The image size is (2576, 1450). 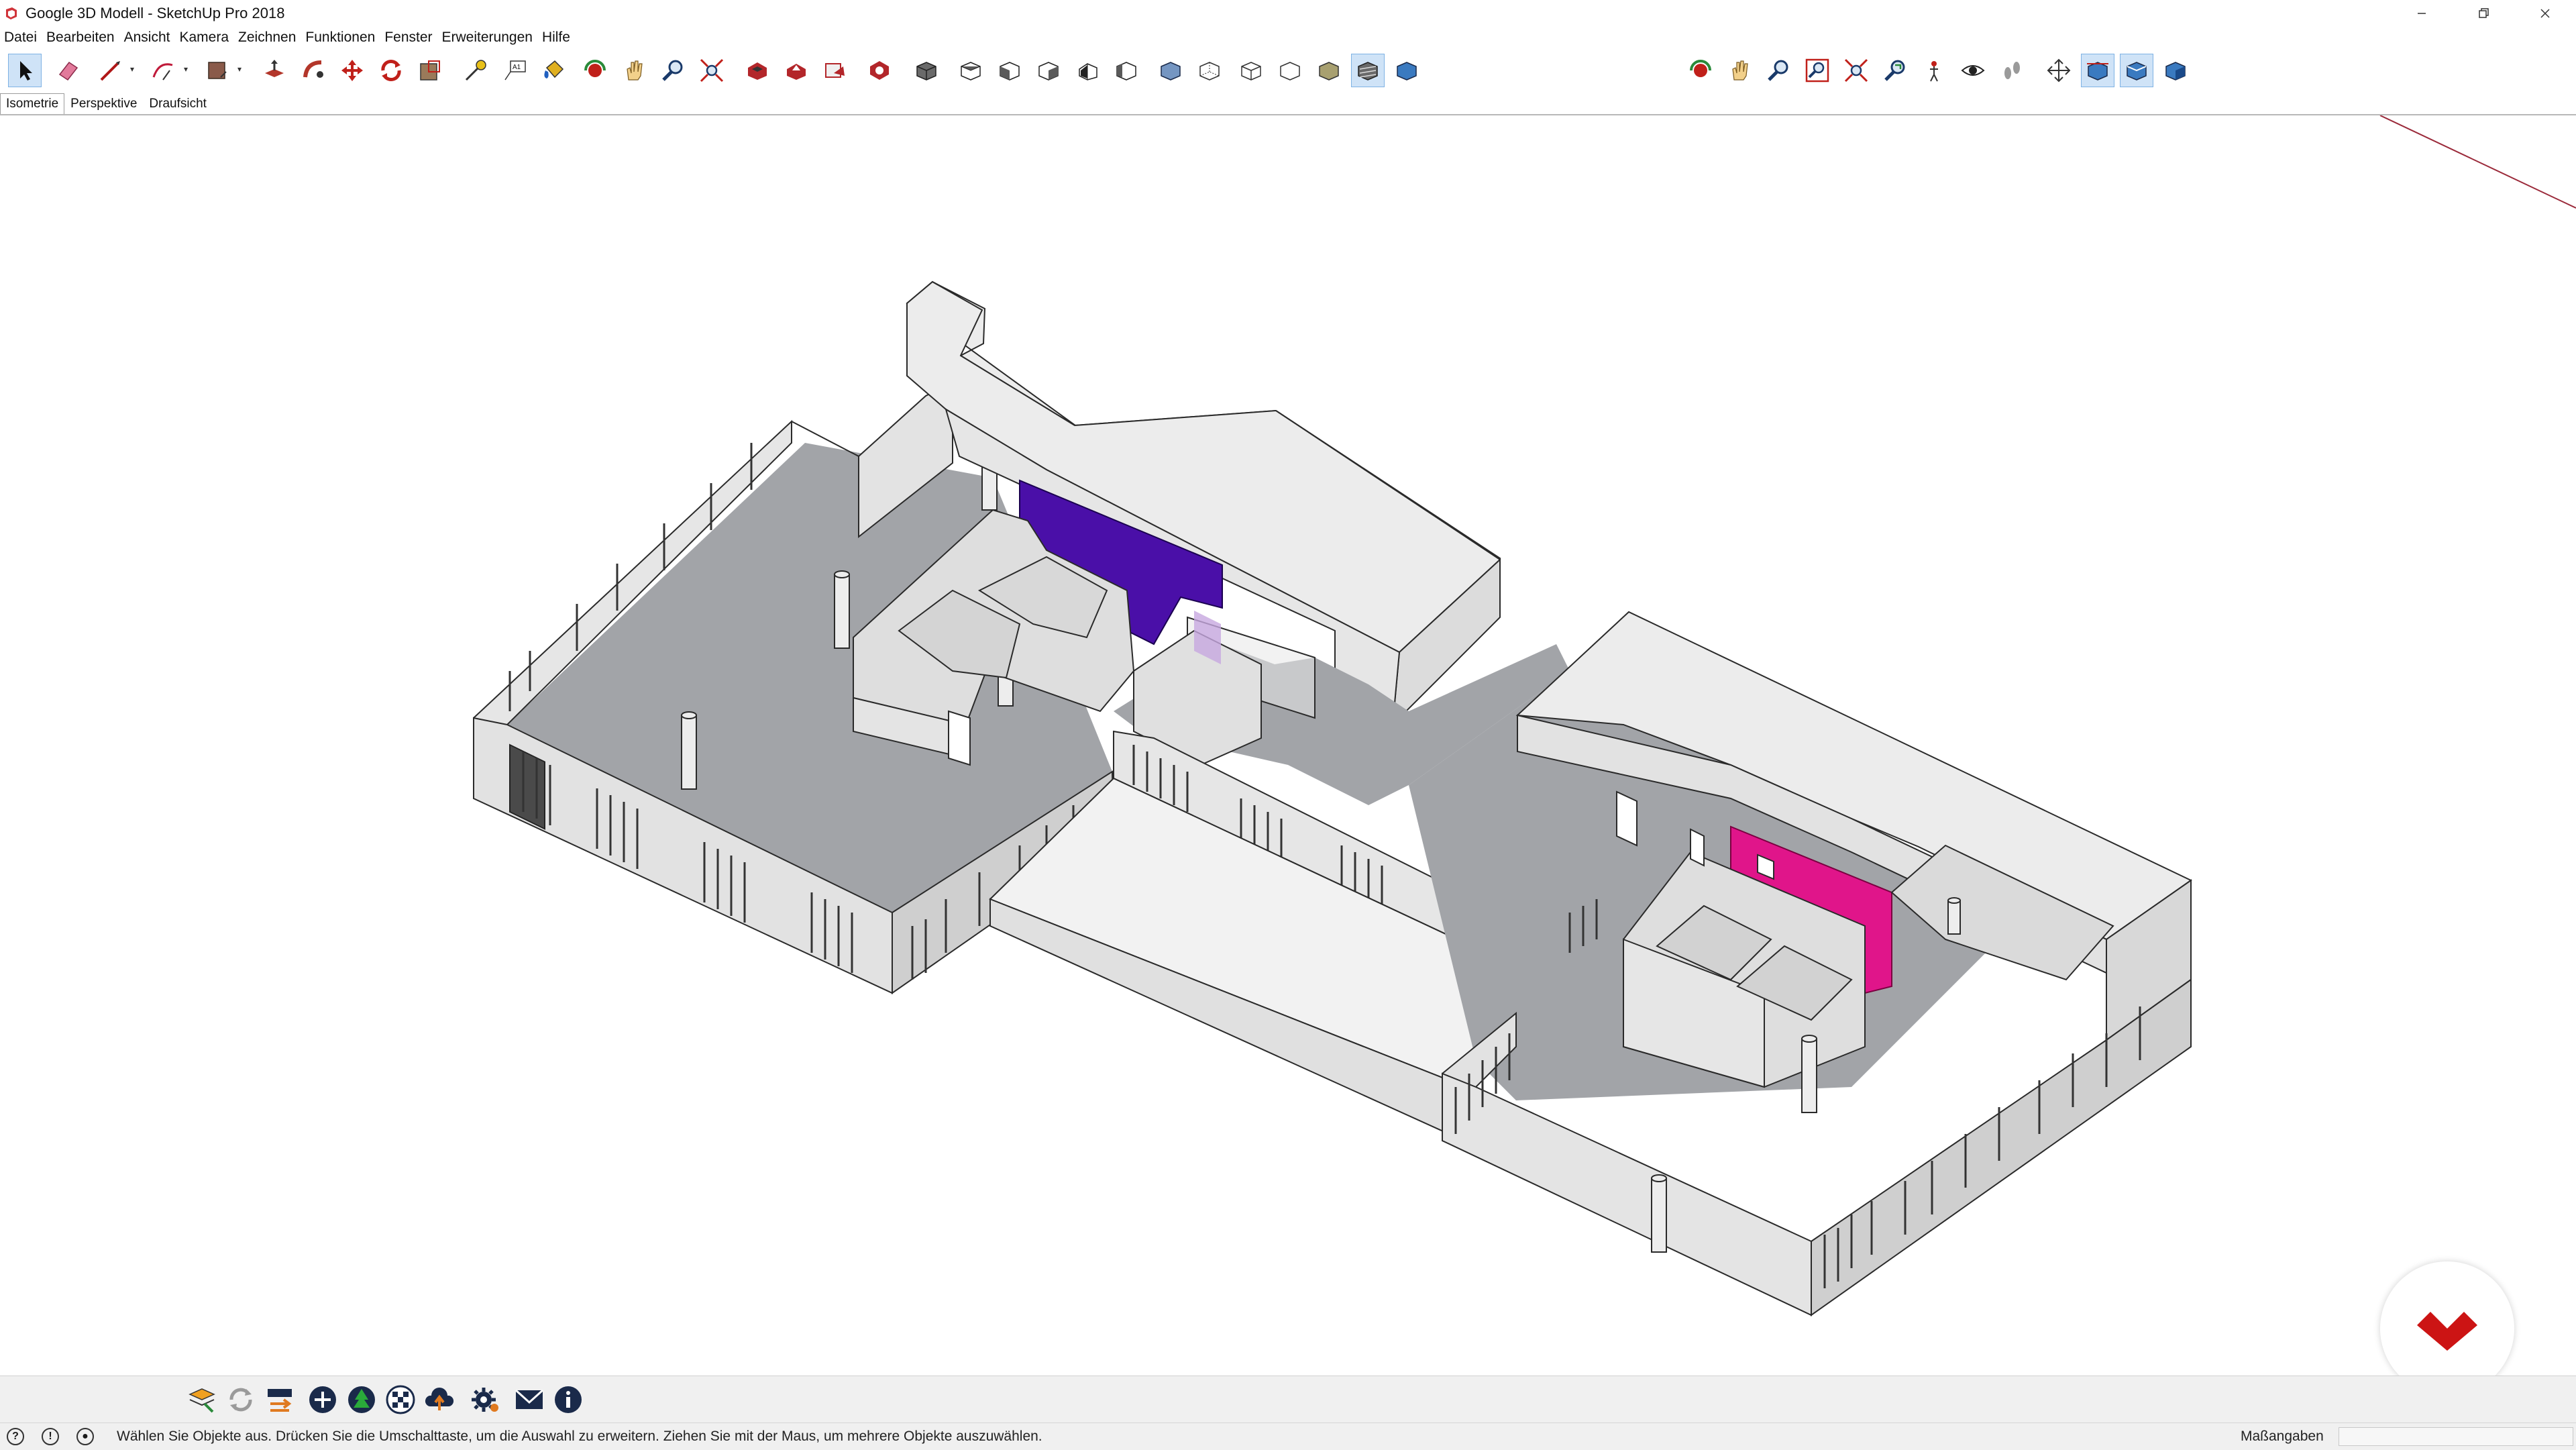 What do you see at coordinates (1817, 70) in the screenshot?
I see `zoom-window-button` at bounding box center [1817, 70].